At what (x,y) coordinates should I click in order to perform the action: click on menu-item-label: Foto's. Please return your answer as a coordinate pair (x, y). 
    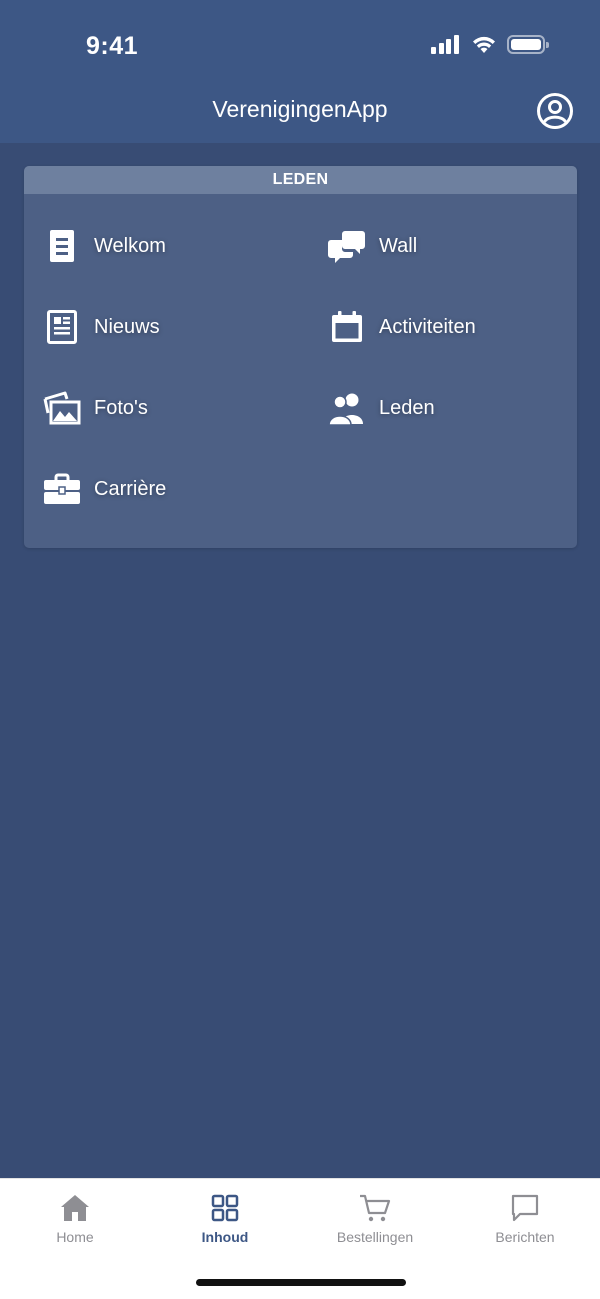
    Looking at the image, I should click on (121, 407).